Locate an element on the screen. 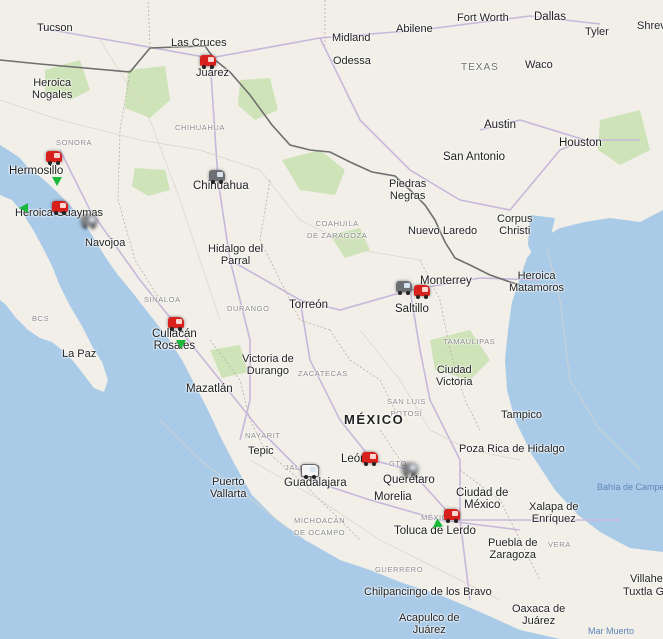 The image size is (663, 639). label-shreveport: Shrev is located at coordinates (650, 26).